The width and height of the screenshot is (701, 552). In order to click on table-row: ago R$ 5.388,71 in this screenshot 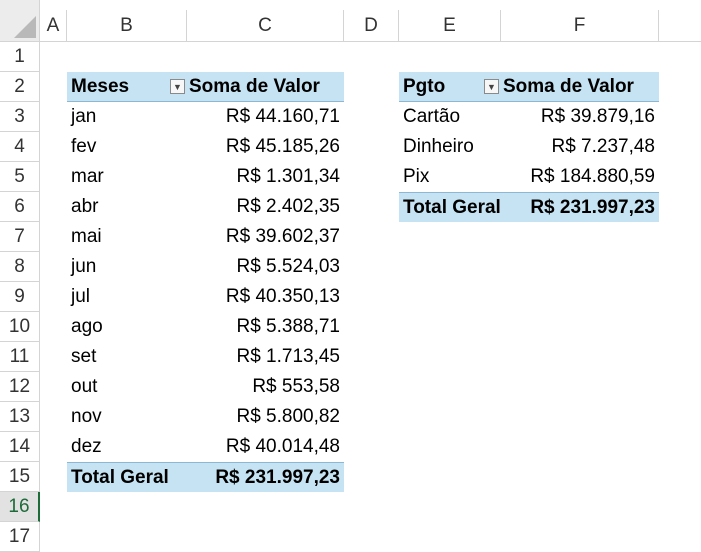, I will do `click(205, 327)`.